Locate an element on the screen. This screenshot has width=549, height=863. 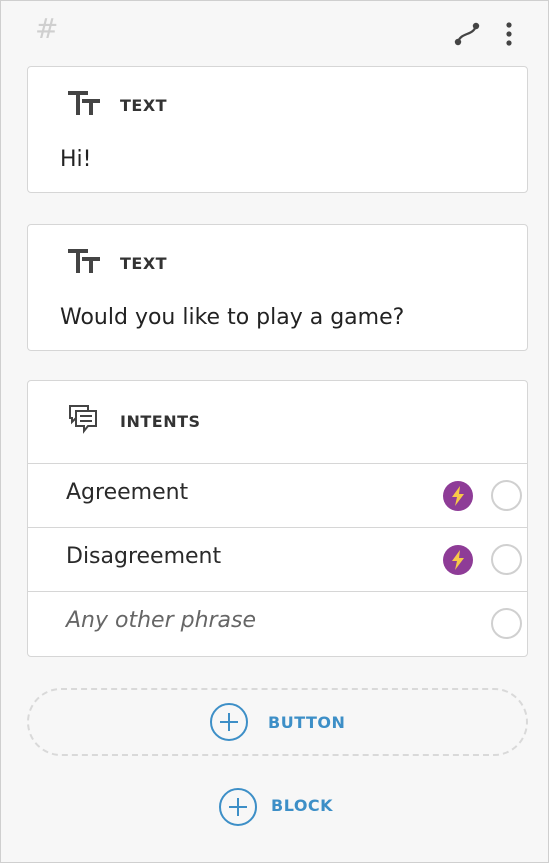
add-block-label: BLOCK is located at coordinates (302, 805).